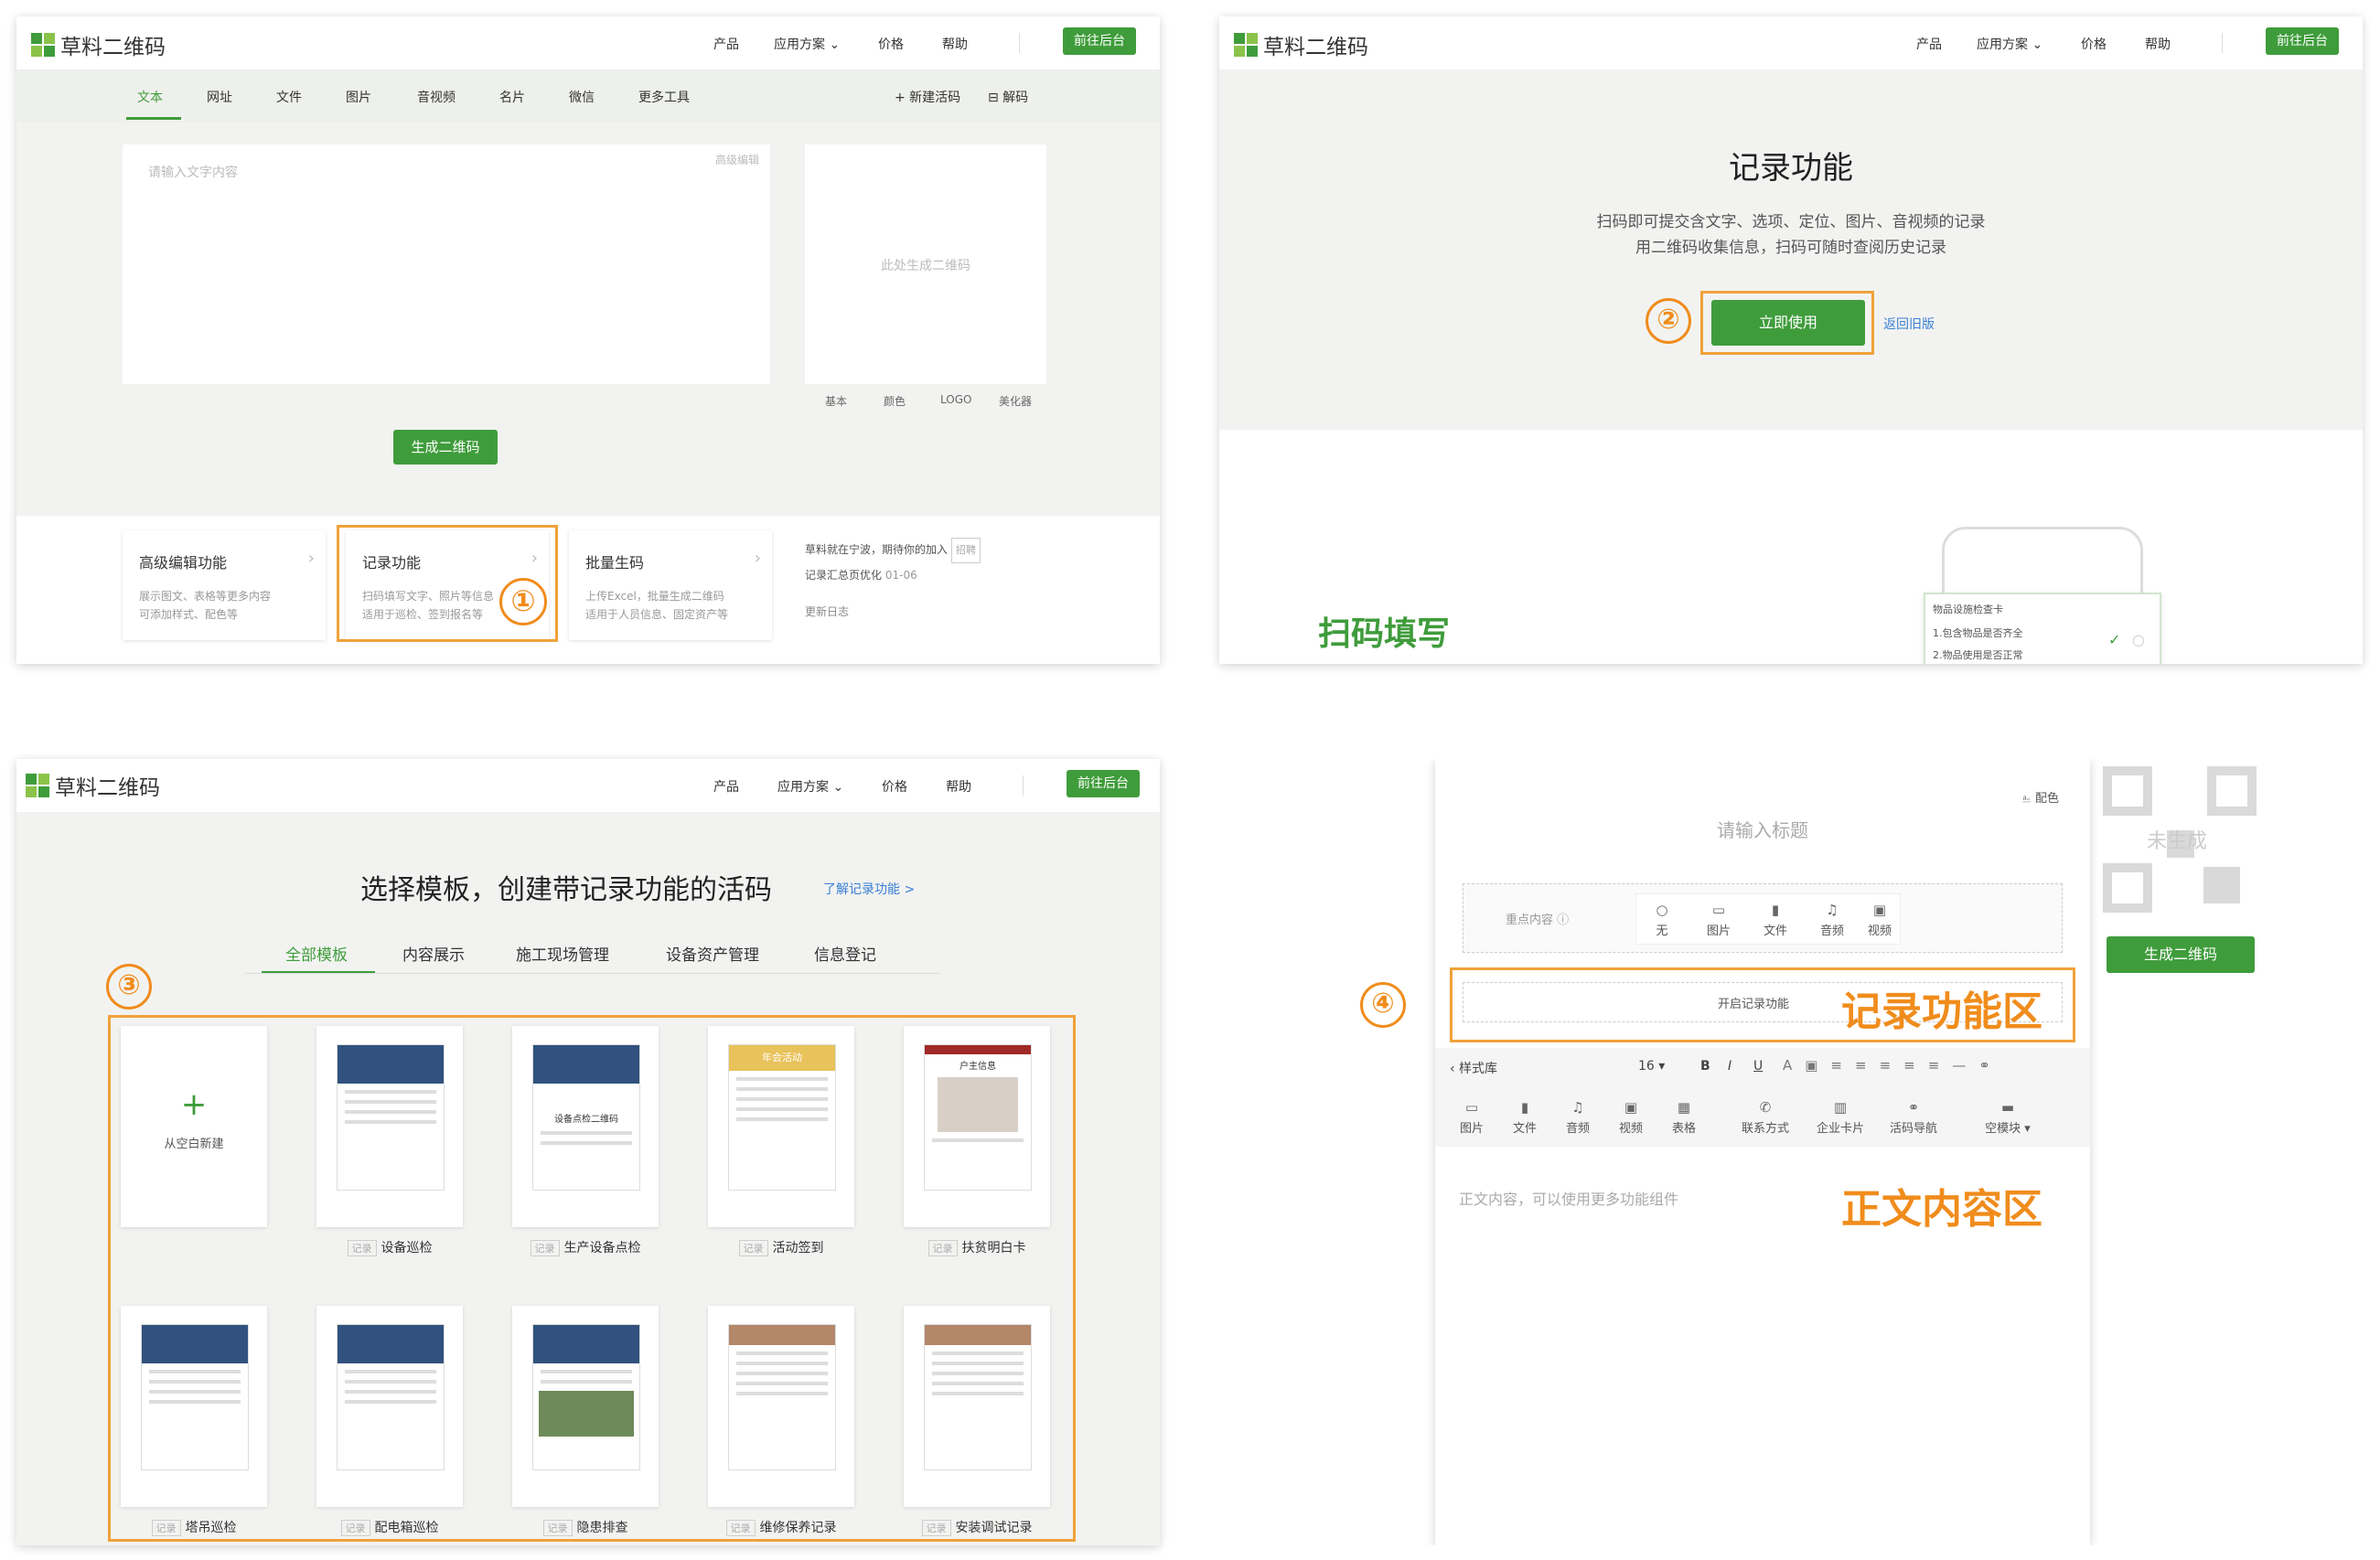 The width and height of the screenshot is (2380, 1560). I want to click on body-input: 正文内容，可以使用更多功能组件, so click(1568, 1198).